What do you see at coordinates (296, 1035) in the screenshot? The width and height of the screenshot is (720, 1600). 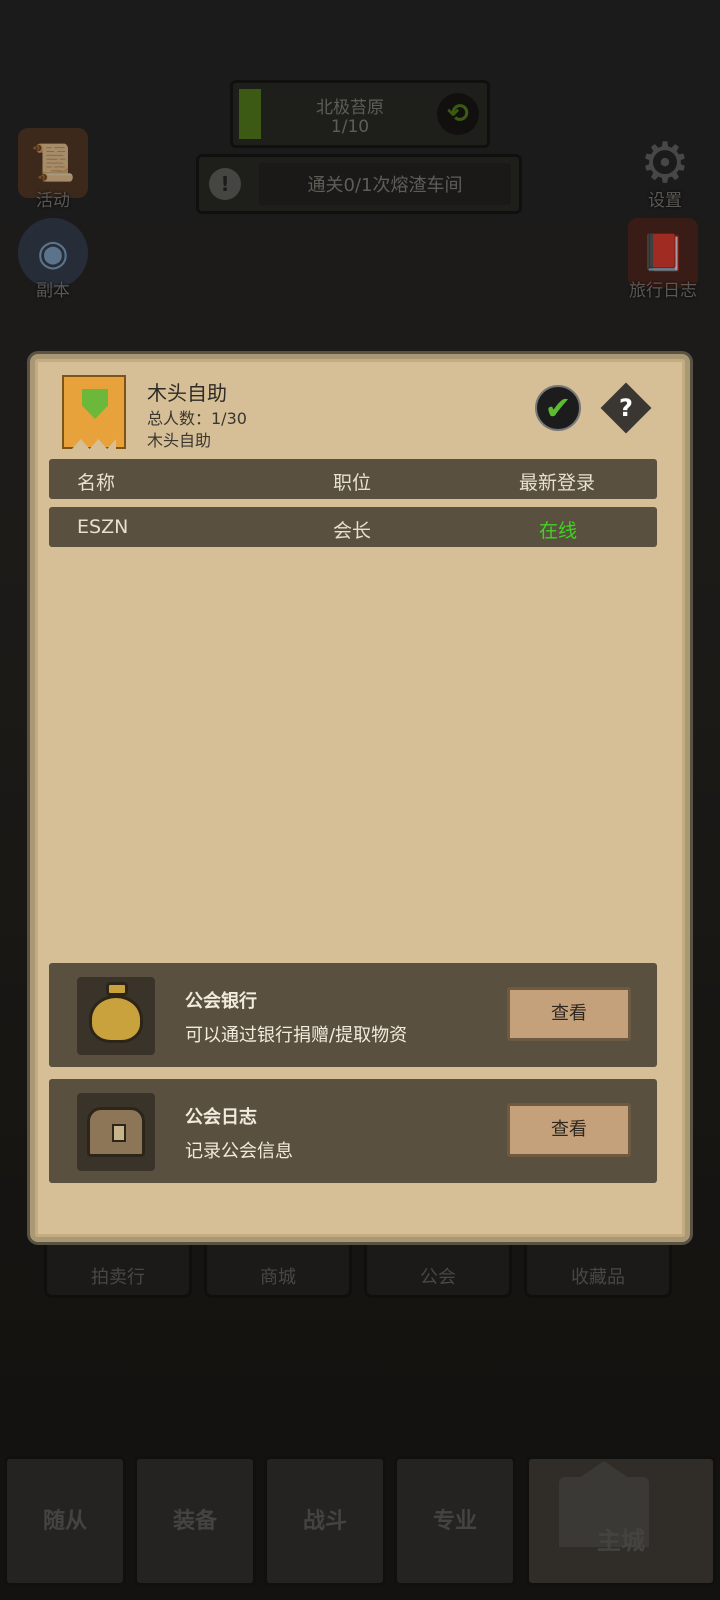 I see `guild-bank-desc: 可以通过银行捐赠/提取物资` at bounding box center [296, 1035].